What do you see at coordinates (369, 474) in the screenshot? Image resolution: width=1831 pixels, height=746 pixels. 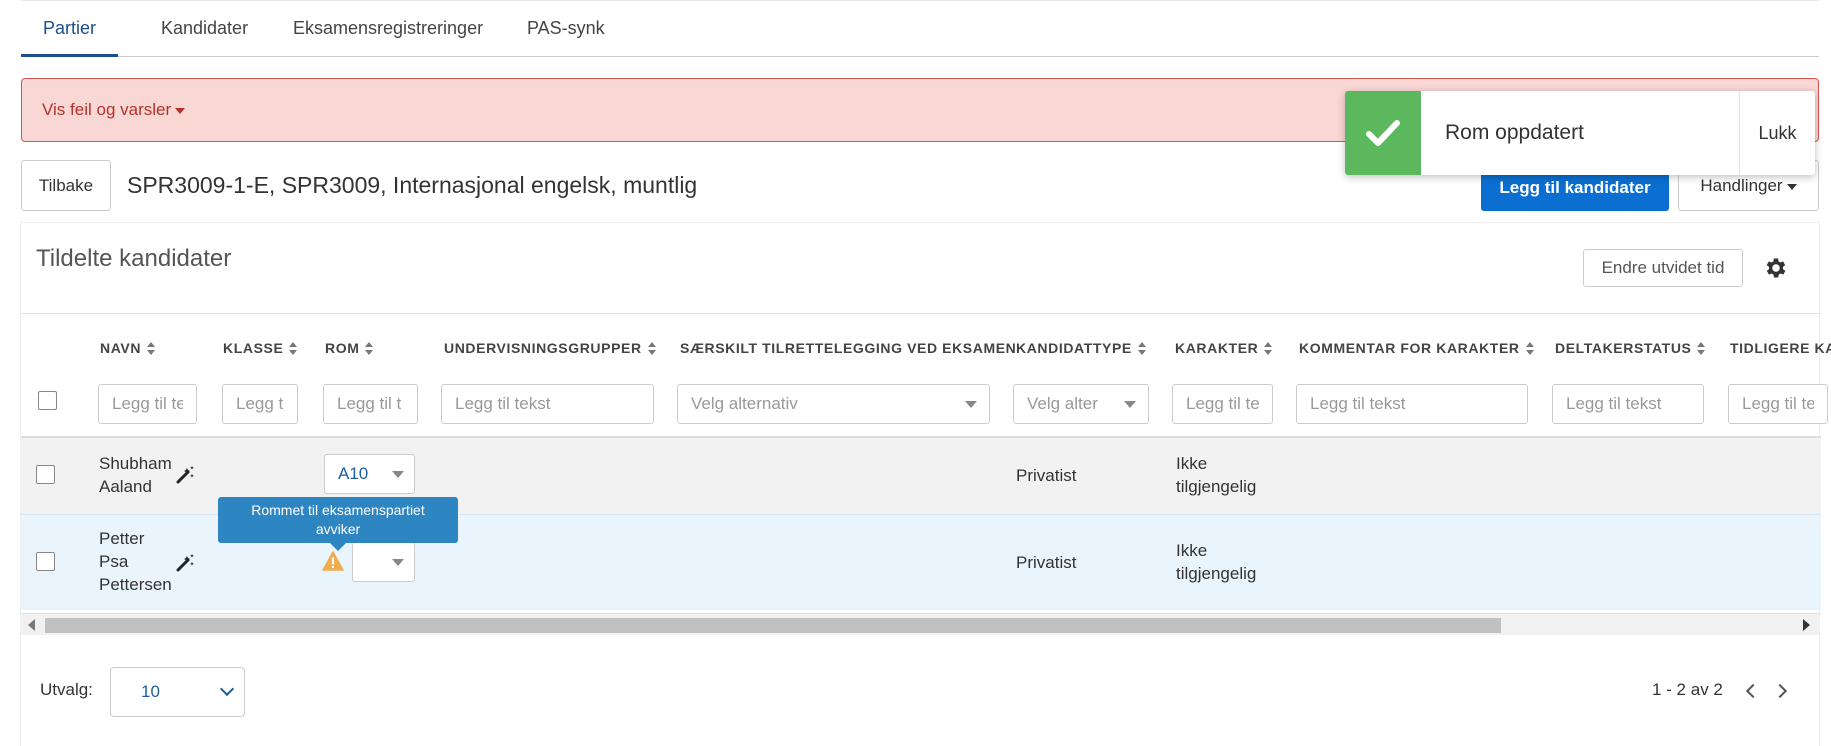 I see `room-select: A10` at bounding box center [369, 474].